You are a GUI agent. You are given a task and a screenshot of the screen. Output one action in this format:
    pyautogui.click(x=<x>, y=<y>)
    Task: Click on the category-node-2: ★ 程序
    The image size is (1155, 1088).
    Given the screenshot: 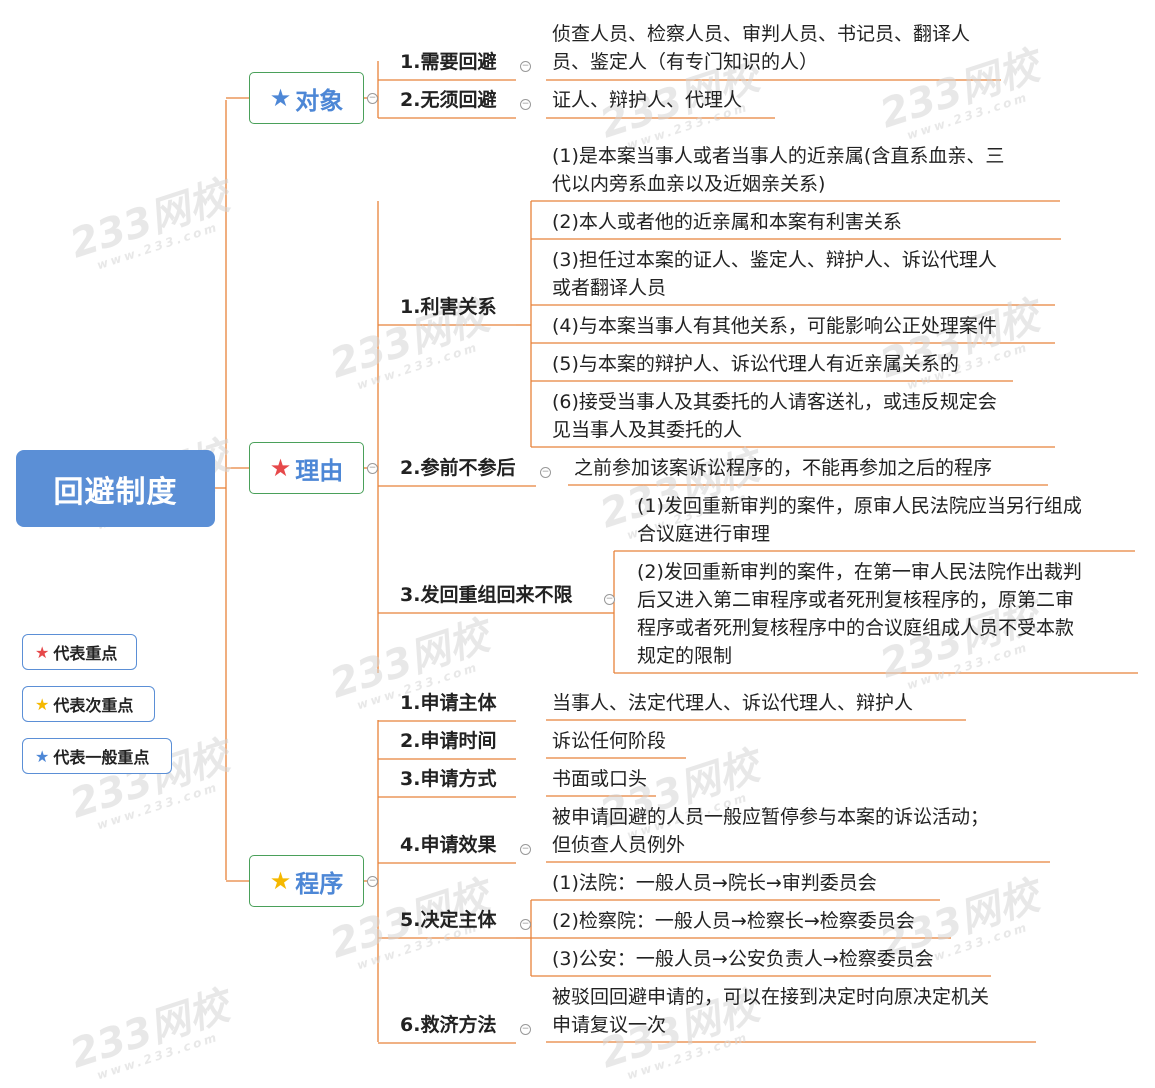 What is the action you would take?
    pyautogui.click(x=306, y=881)
    